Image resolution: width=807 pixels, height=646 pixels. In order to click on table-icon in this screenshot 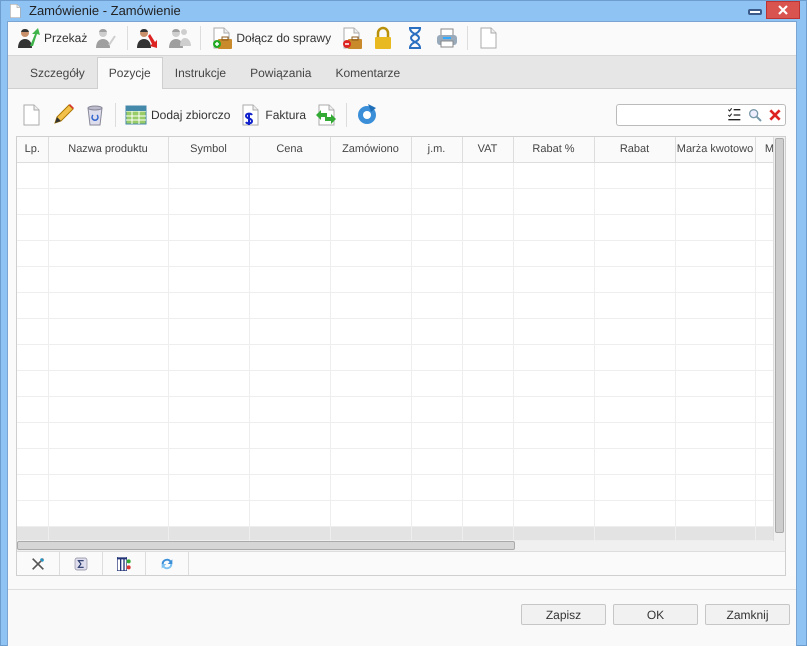, I will do `click(136, 114)`.